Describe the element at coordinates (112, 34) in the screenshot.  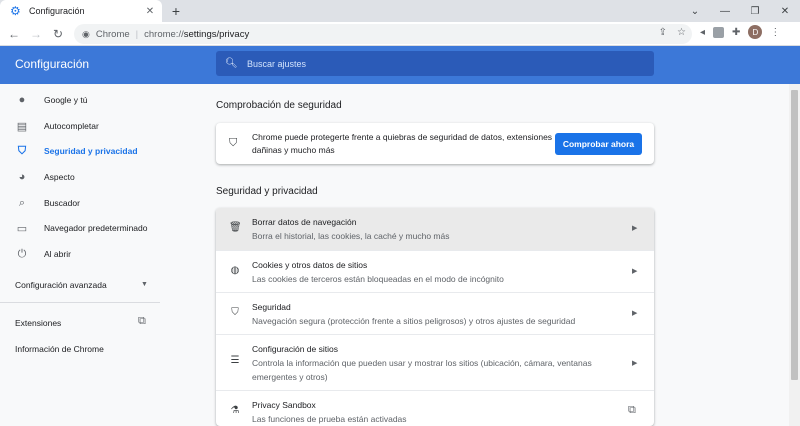
I see `site-label: Chrome` at that location.